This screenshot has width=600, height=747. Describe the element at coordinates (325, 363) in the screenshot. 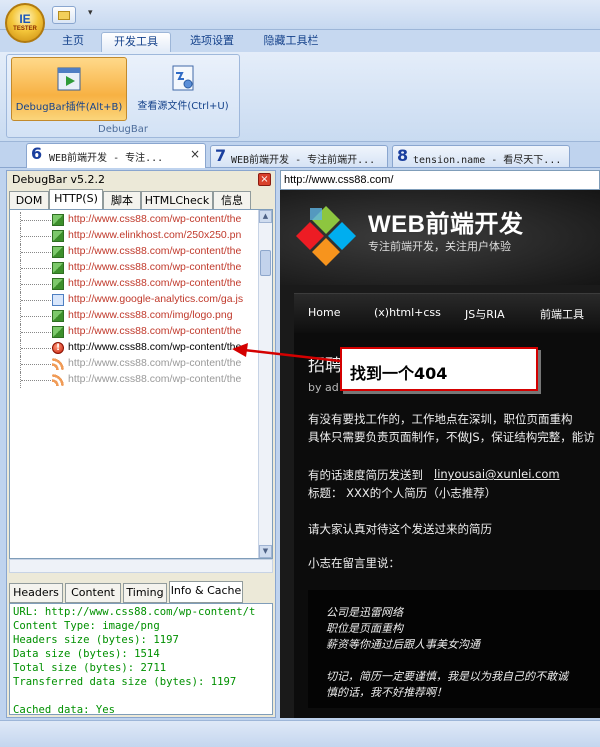

I see `article-heading: 招聘` at that location.